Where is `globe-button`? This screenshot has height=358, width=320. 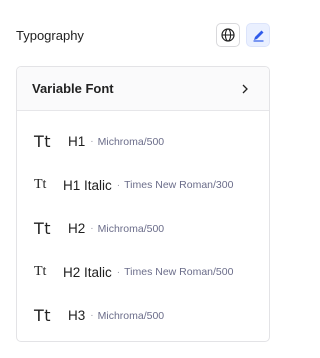 globe-button is located at coordinates (228, 35).